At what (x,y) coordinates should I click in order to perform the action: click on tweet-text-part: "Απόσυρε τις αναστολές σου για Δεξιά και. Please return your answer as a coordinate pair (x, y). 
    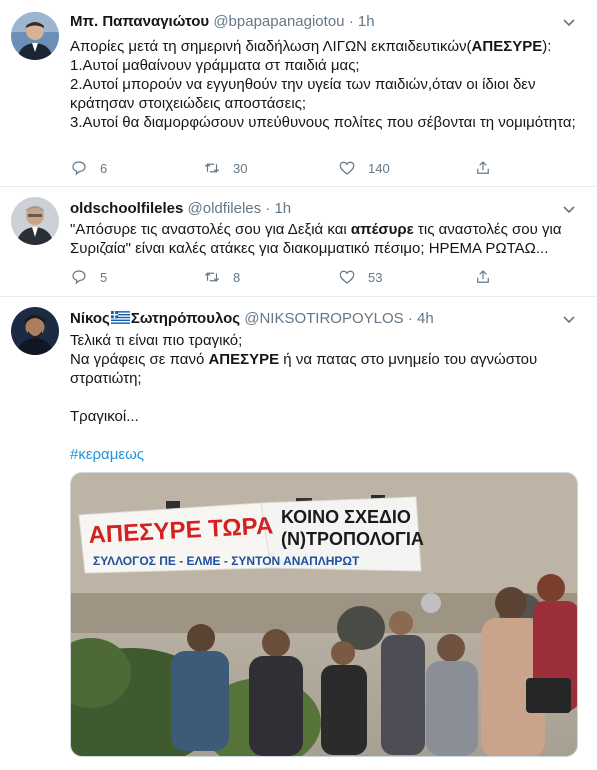
    Looking at the image, I should click on (210, 229).